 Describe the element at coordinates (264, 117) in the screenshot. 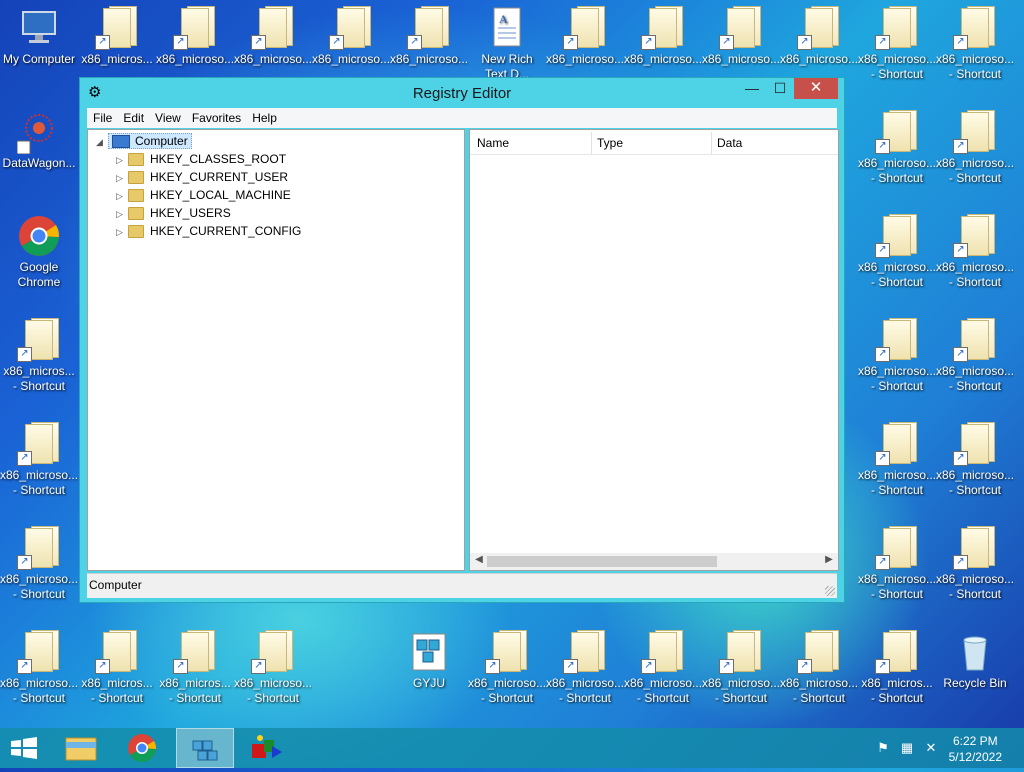

I see `menu-help: Help` at that location.